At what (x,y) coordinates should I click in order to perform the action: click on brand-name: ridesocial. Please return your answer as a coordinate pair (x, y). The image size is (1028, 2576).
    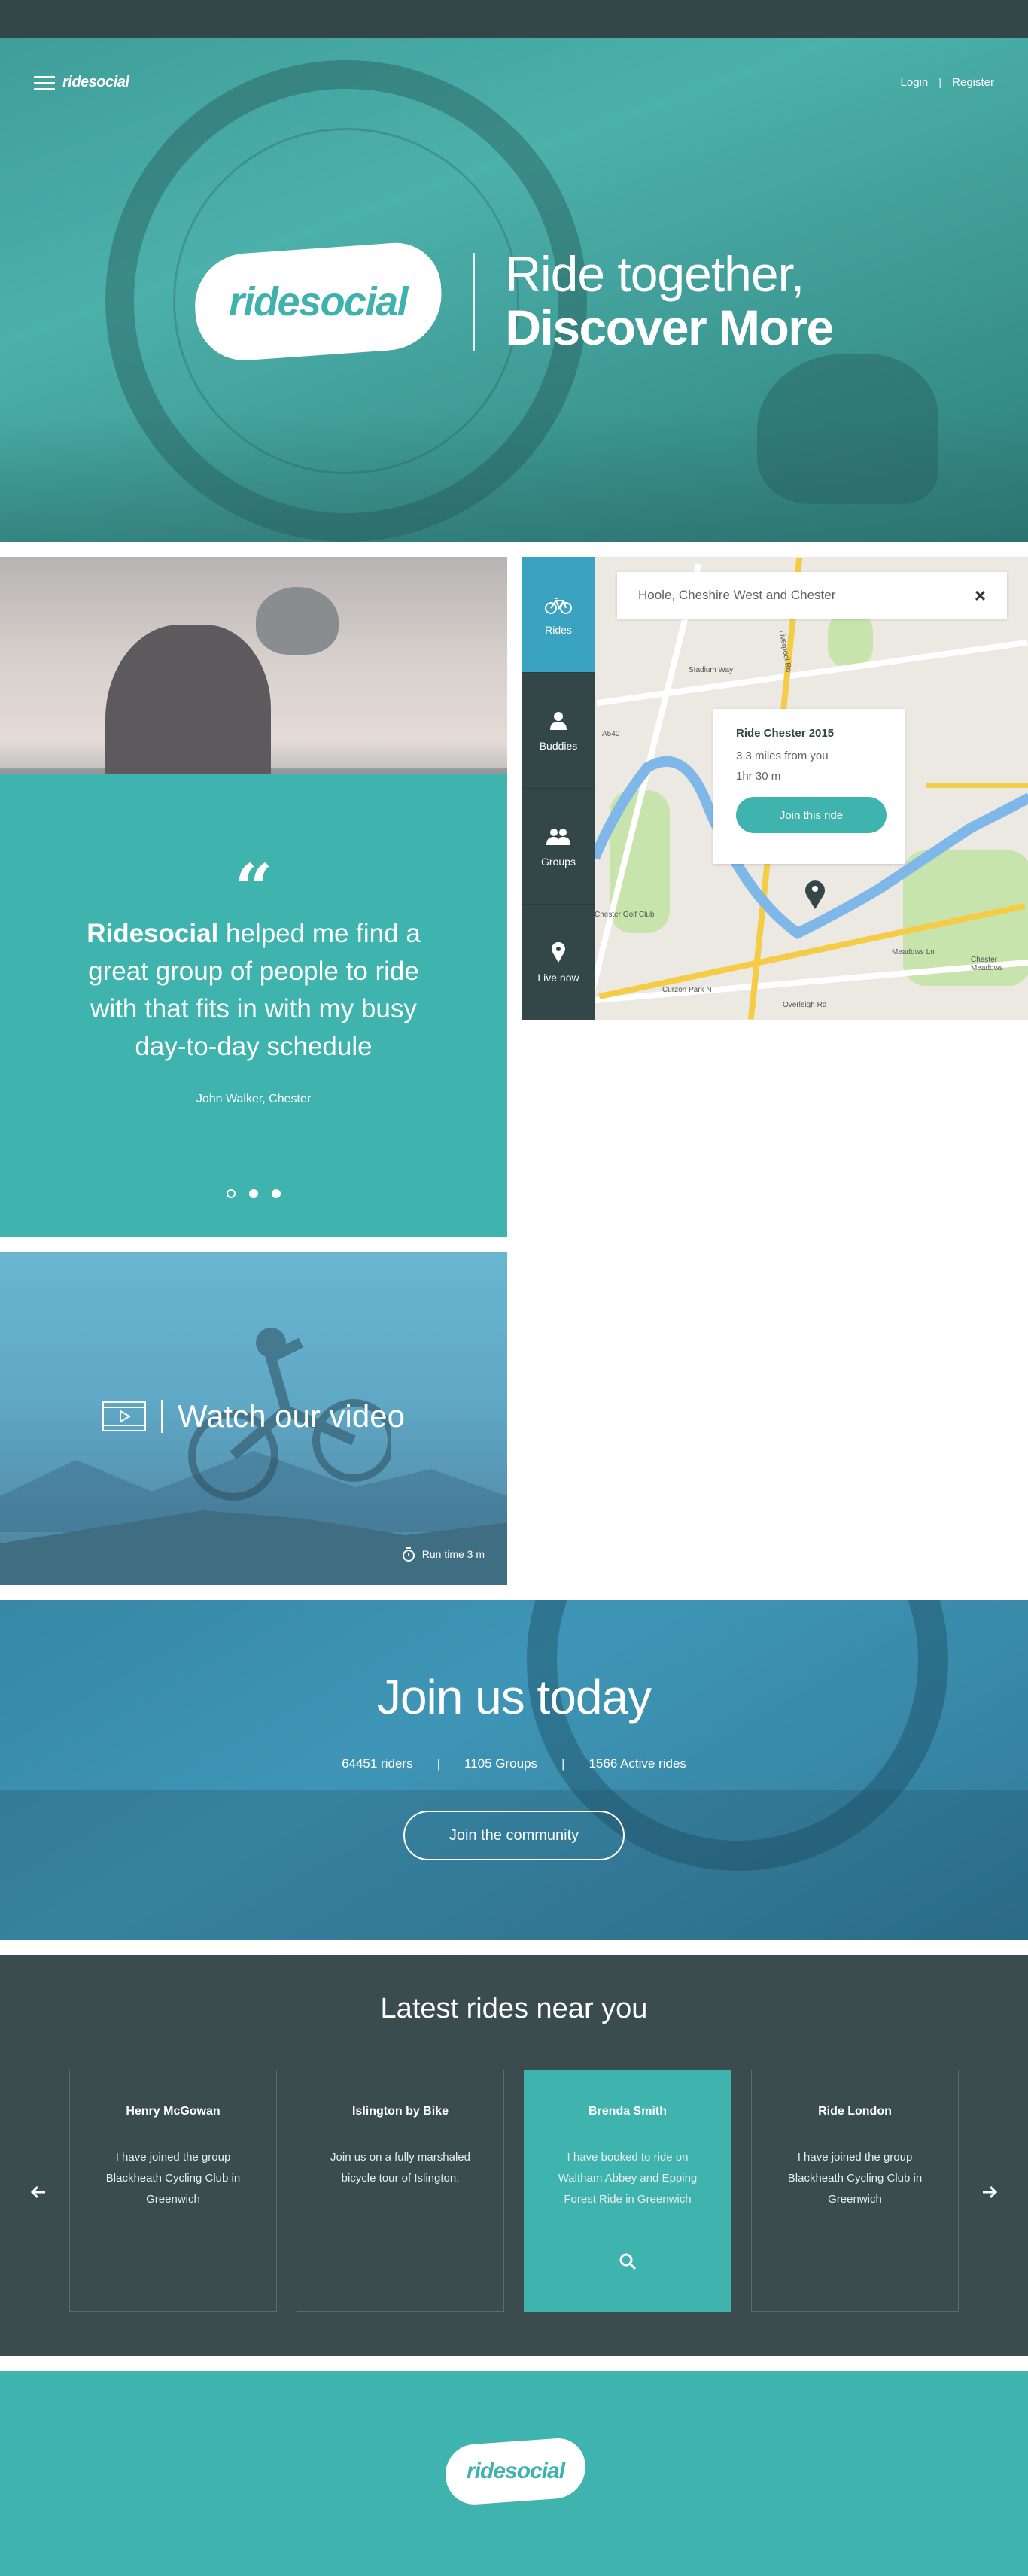
    Looking at the image, I should click on (95, 82).